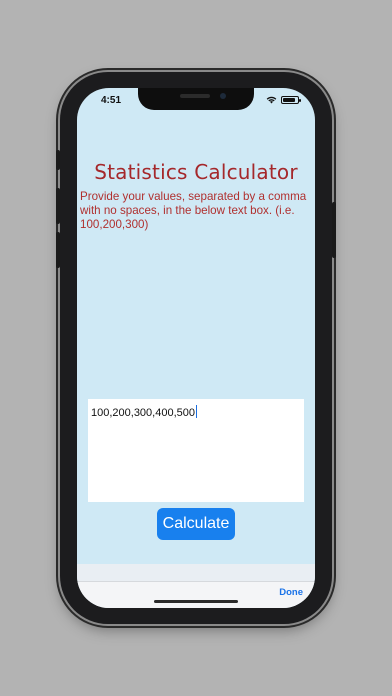 The width and height of the screenshot is (392, 696). I want to click on battery-icon, so click(291, 100).